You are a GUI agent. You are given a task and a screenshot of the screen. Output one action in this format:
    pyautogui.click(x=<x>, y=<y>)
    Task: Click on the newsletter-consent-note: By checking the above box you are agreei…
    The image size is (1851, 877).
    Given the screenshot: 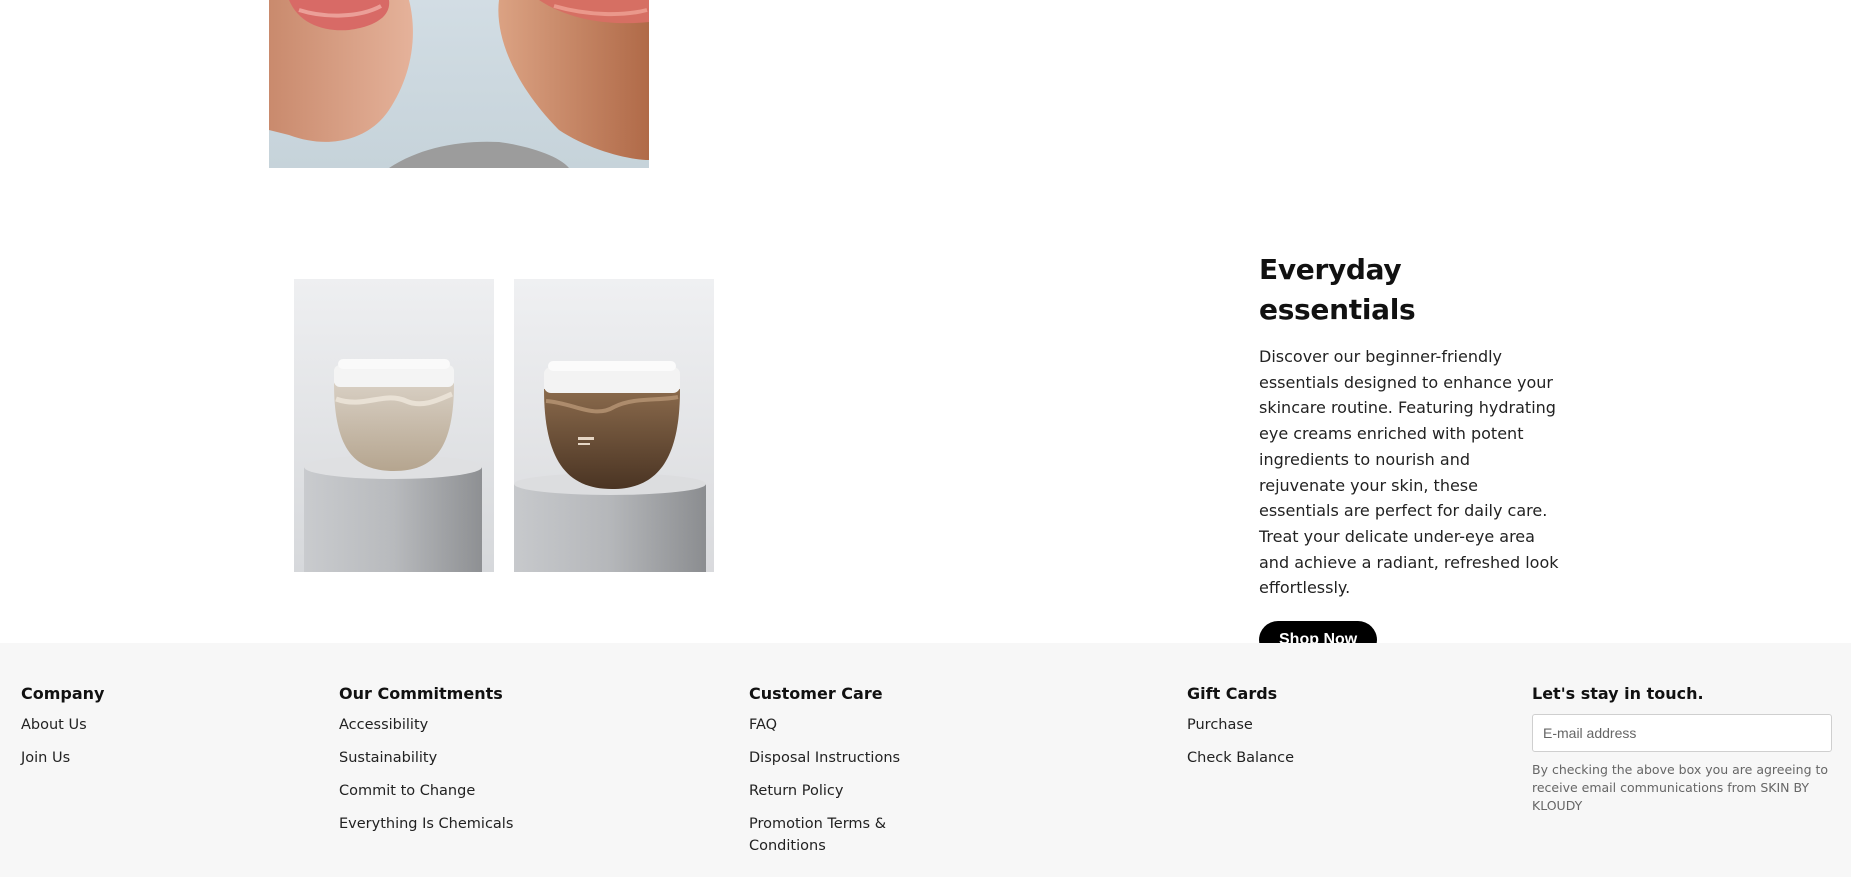 What is the action you would take?
    pyautogui.click(x=1680, y=787)
    